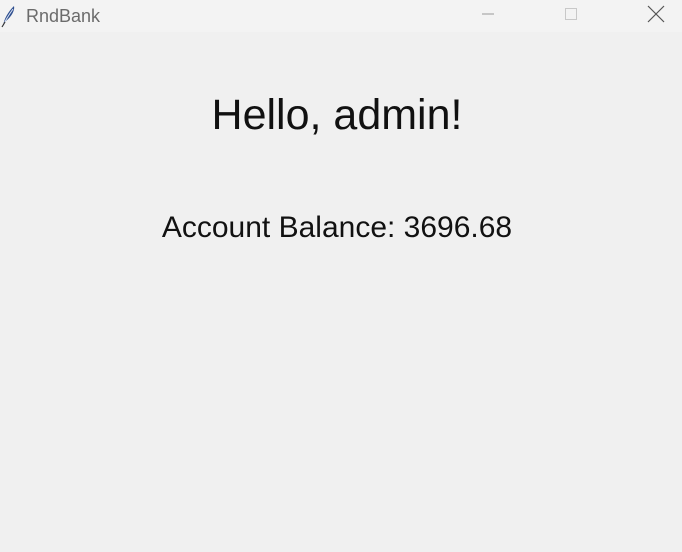 Image resolution: width=682 pixels, height=552 pixels. Describe the element at coordinates (9, 16) in the screenshot. I see `feather-icon` at that location.